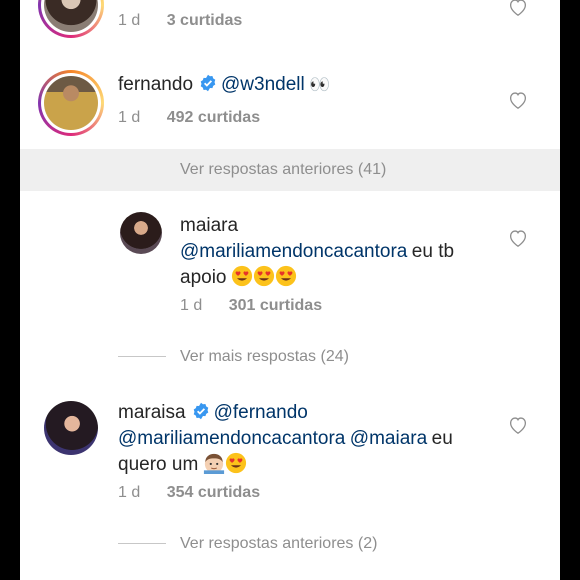  I want to click on view-previous-replies-link: Ver respostas anteriores (41), so click(283, 170).